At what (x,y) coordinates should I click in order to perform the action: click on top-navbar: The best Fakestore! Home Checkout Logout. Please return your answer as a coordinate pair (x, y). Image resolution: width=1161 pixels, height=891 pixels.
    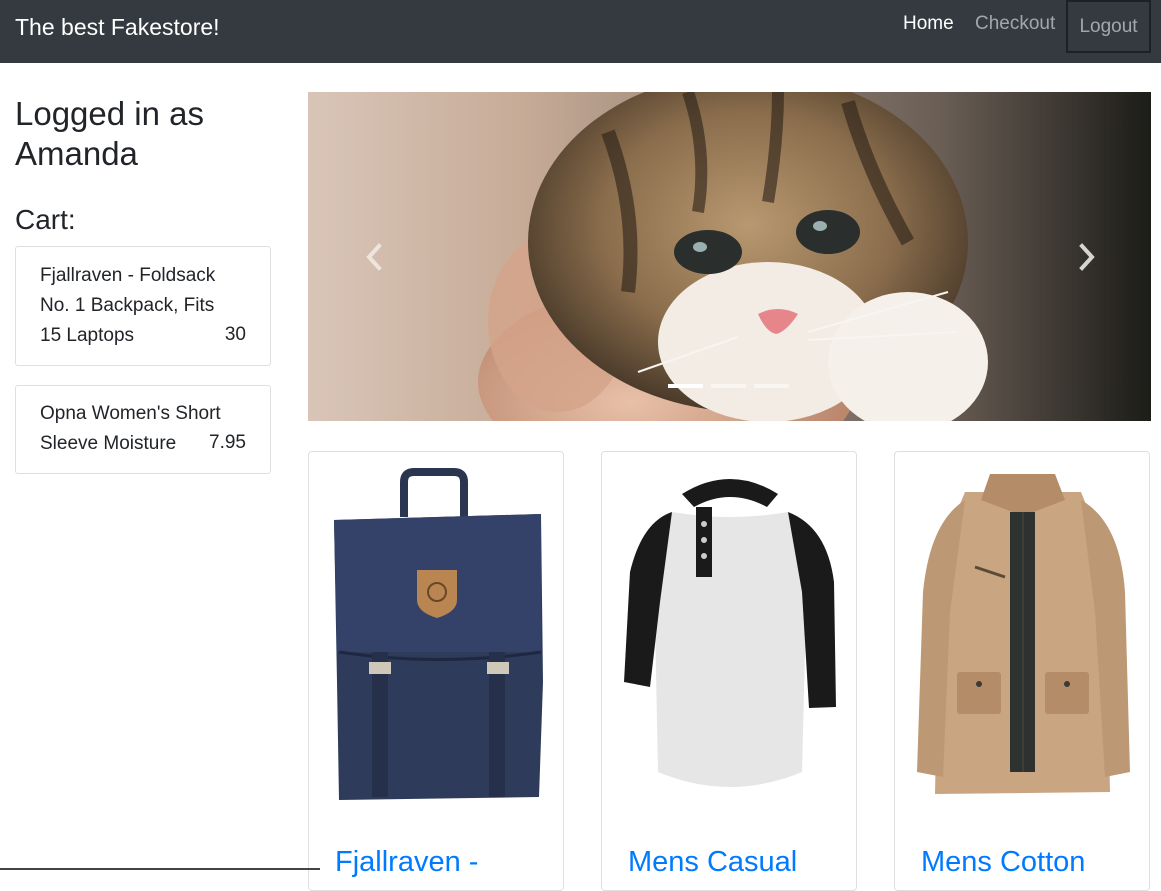
    Looking at the image, I should click on (580, 31).